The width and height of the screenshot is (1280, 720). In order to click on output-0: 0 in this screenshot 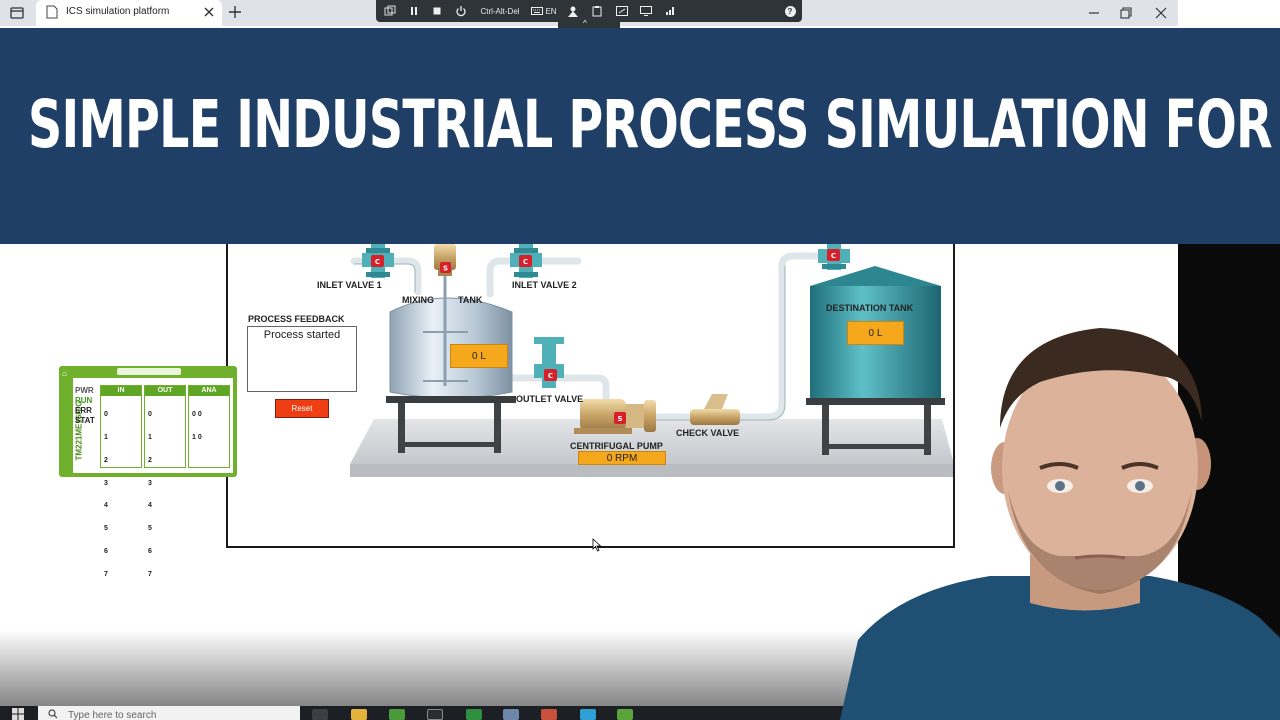, I will do `click(150, 415)`.